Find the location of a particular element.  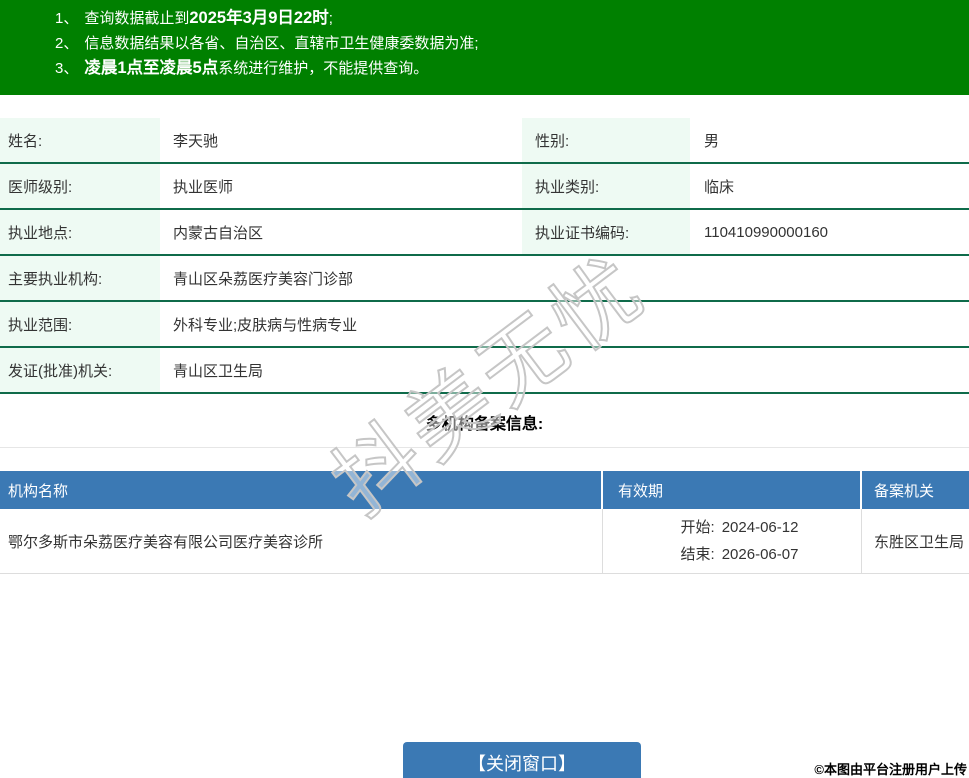

validity-end: 结束: 2026-06-07 is located at coordinates (740, 554).